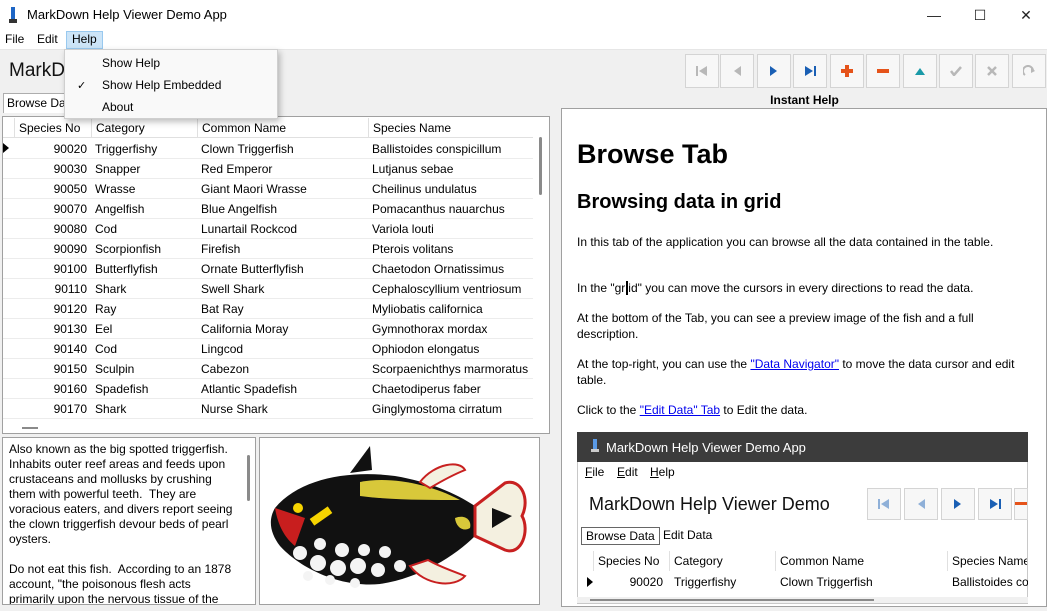  I want to click on cell-common-name: Firefish, so click(282, 249).